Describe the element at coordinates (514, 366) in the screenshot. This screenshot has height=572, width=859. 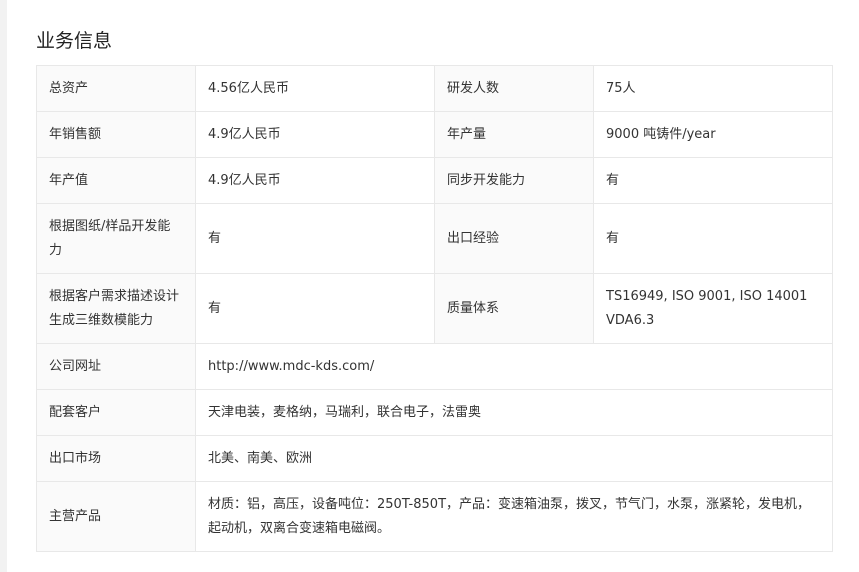
I see `website-link: http://www.mdc-kds.com/` at that location.